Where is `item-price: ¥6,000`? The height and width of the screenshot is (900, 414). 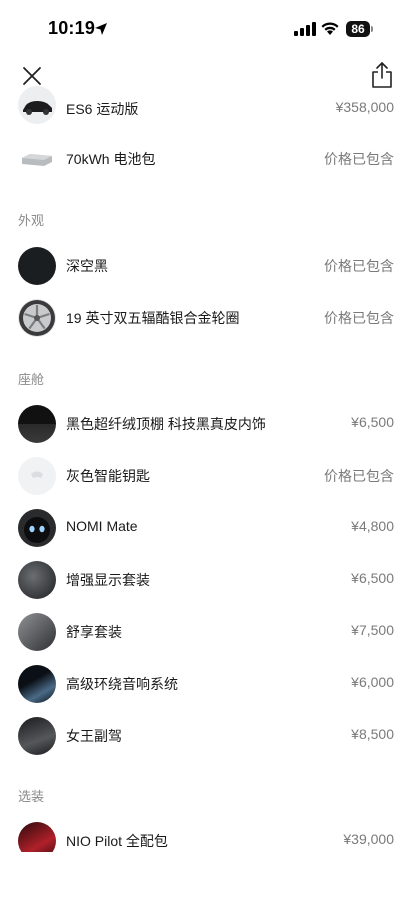 item-price: ¥6,000 is located at coordinates (372, 682).